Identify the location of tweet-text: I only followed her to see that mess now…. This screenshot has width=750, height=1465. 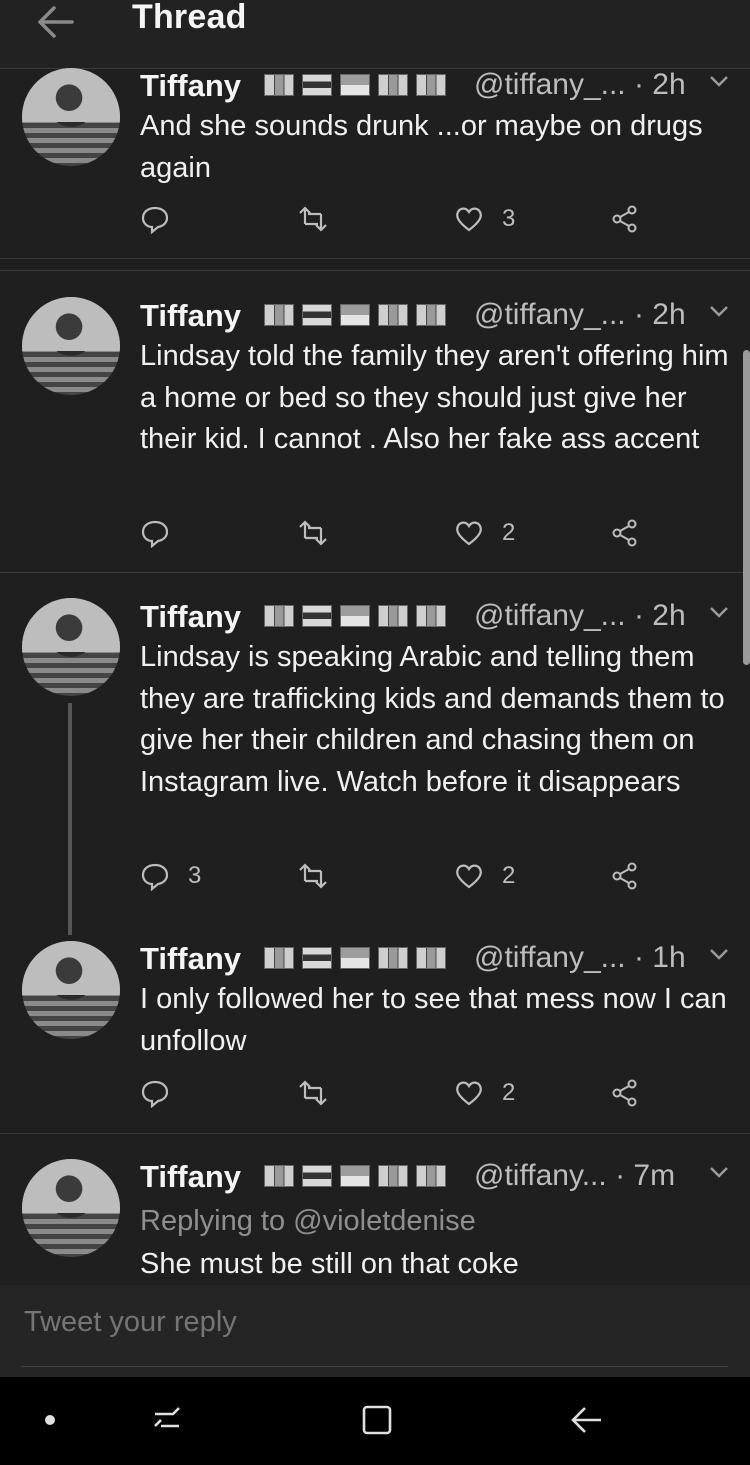
(433, 1020).